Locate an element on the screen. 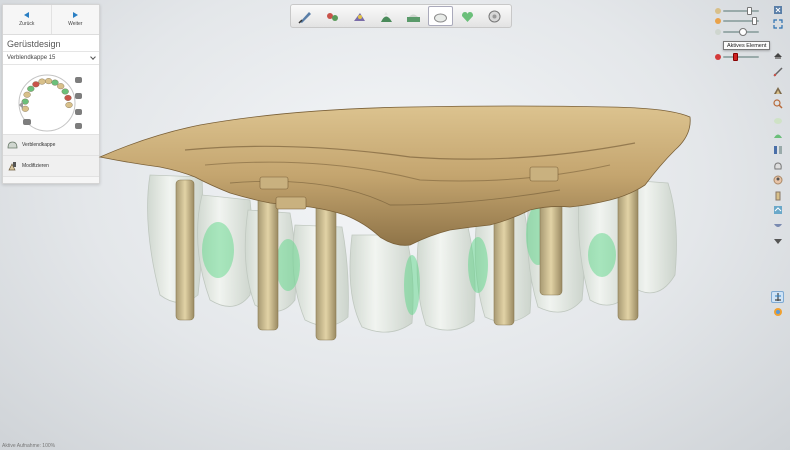 The height and width of the screenshot is (450, 790). toolbar-button-crown is located at coordinates (777, 166).